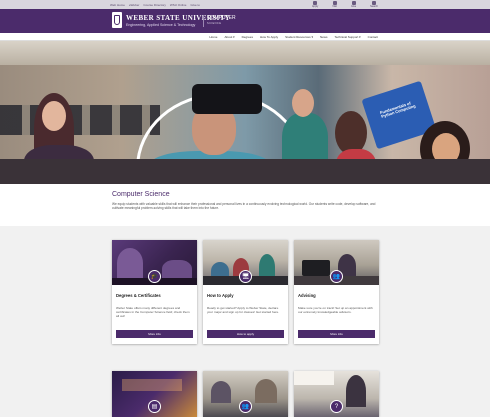 The height and width of the screenshot is (417, 490). Describe the element at coordinates (336, 334) in the screenshot. I see `advising-more-info-button: More info` at that location.